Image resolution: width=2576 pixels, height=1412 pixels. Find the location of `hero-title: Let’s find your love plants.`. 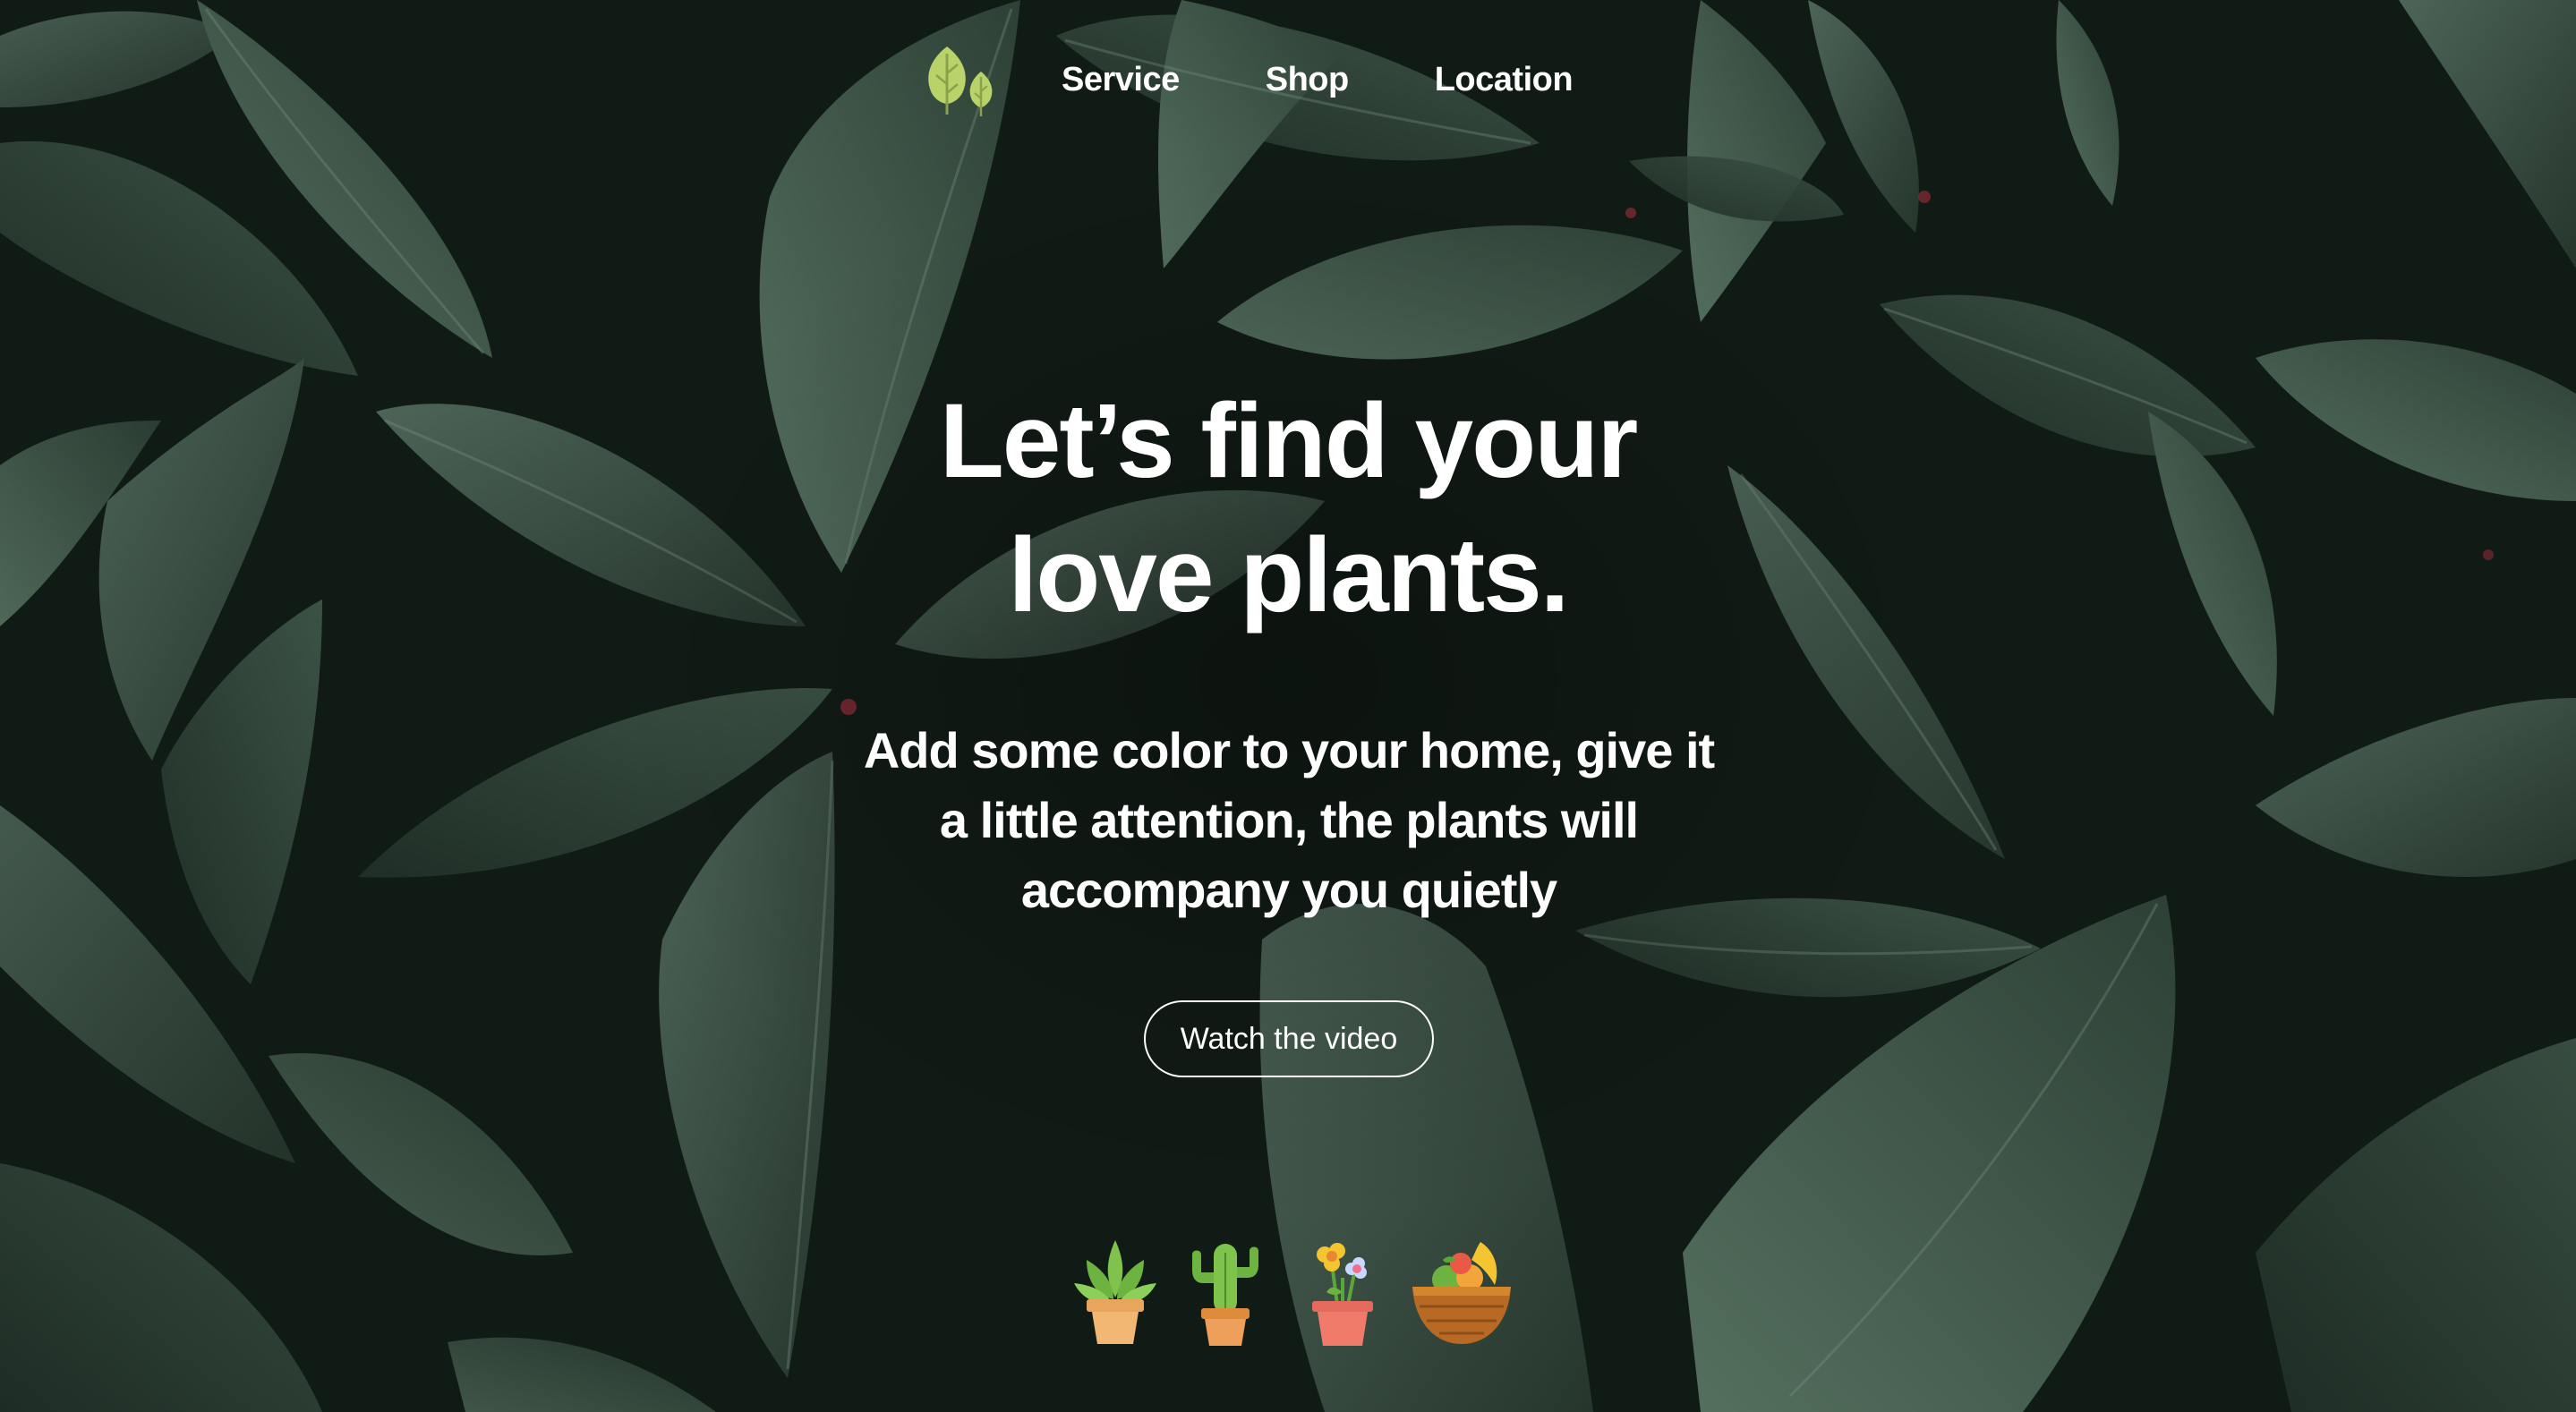

hero-title: Let’s find your love plants. is located at coordinates (1288, 508).